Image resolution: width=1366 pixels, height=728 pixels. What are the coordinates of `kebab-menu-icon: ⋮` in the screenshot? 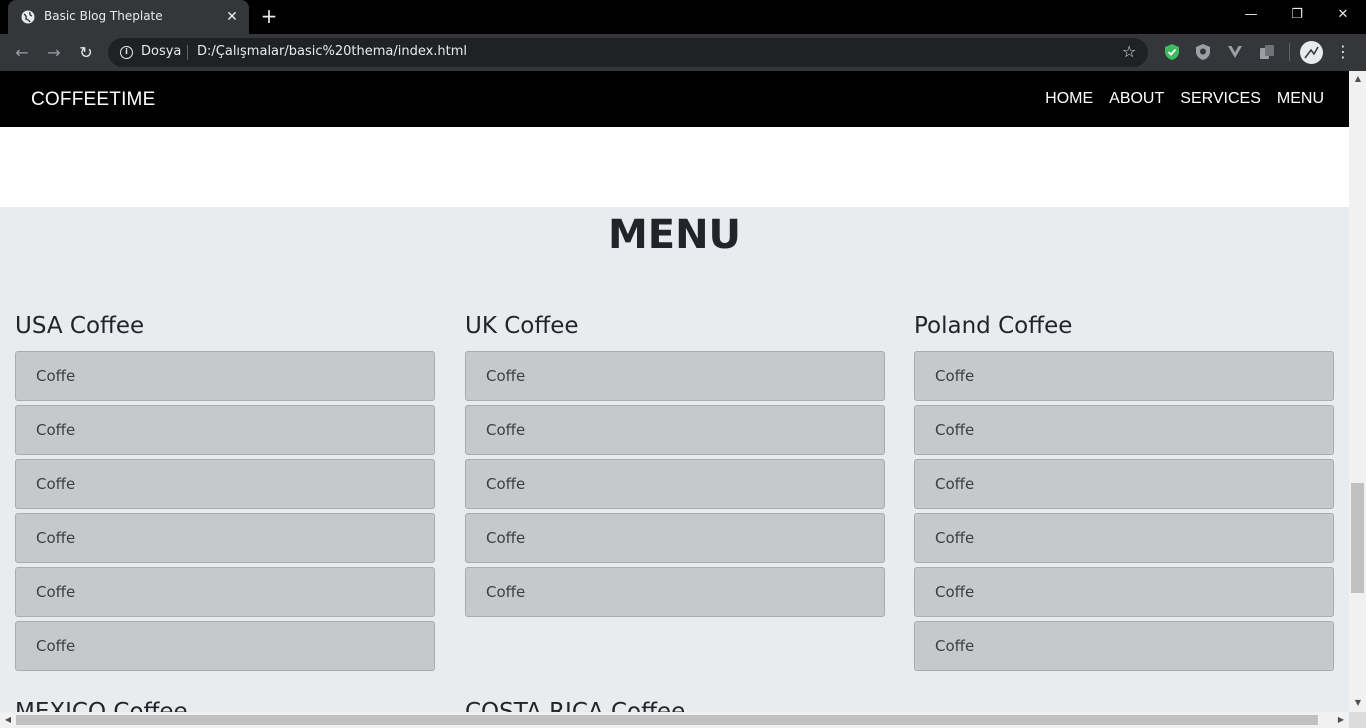 It's located at (1343, 52).